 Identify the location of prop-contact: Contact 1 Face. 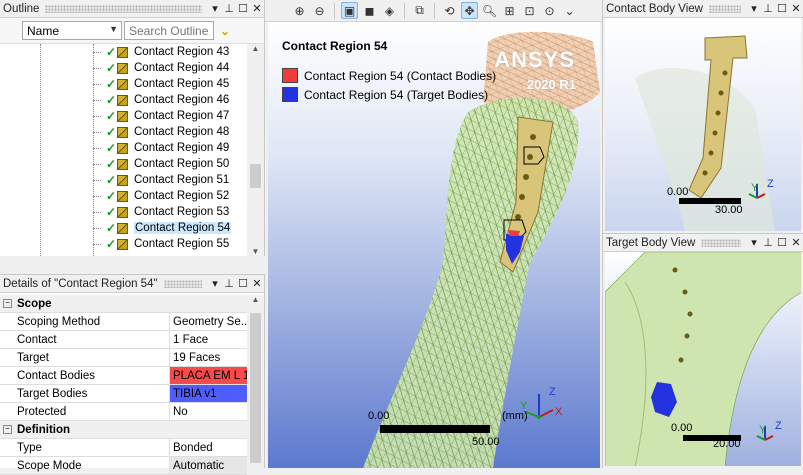
(123, 340).